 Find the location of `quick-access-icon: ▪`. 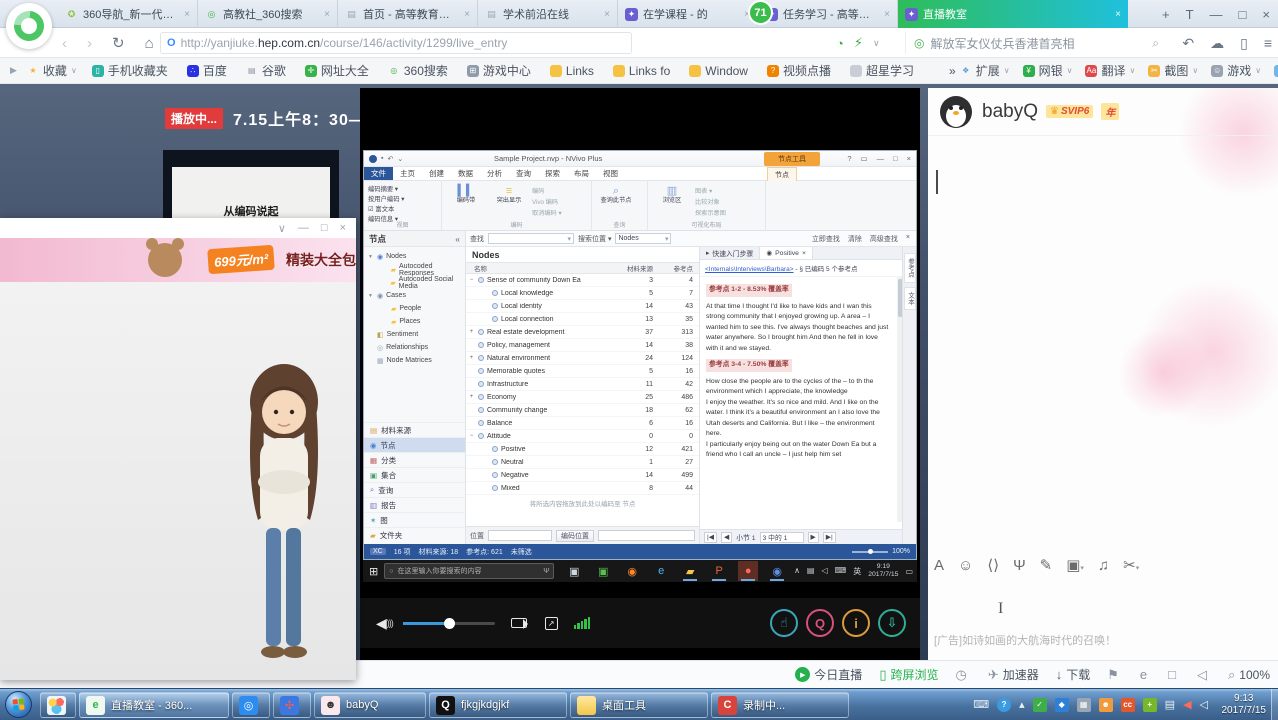

quick-access-icon: ▪ is located at coordinates (382, 159).